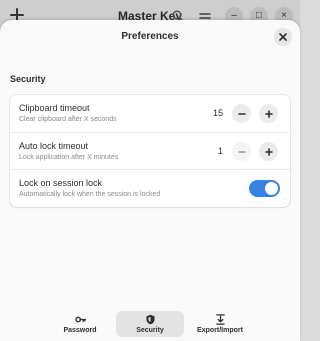  I want to click on view-switcher: Password Security Export/Import, so click(150, 326).